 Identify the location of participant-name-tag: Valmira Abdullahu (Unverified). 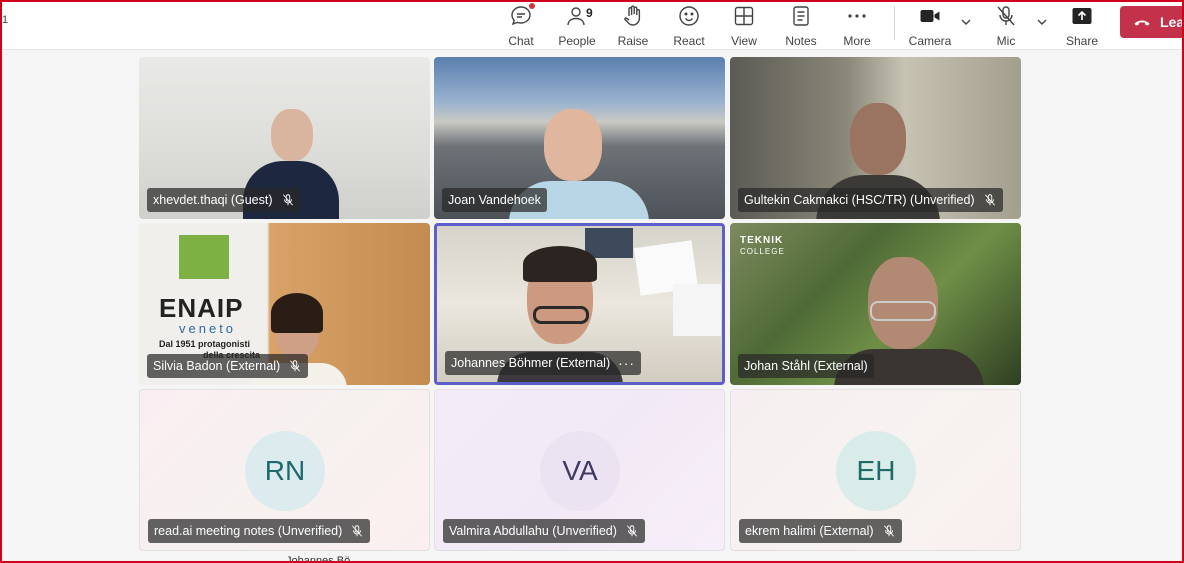
(544, 531).